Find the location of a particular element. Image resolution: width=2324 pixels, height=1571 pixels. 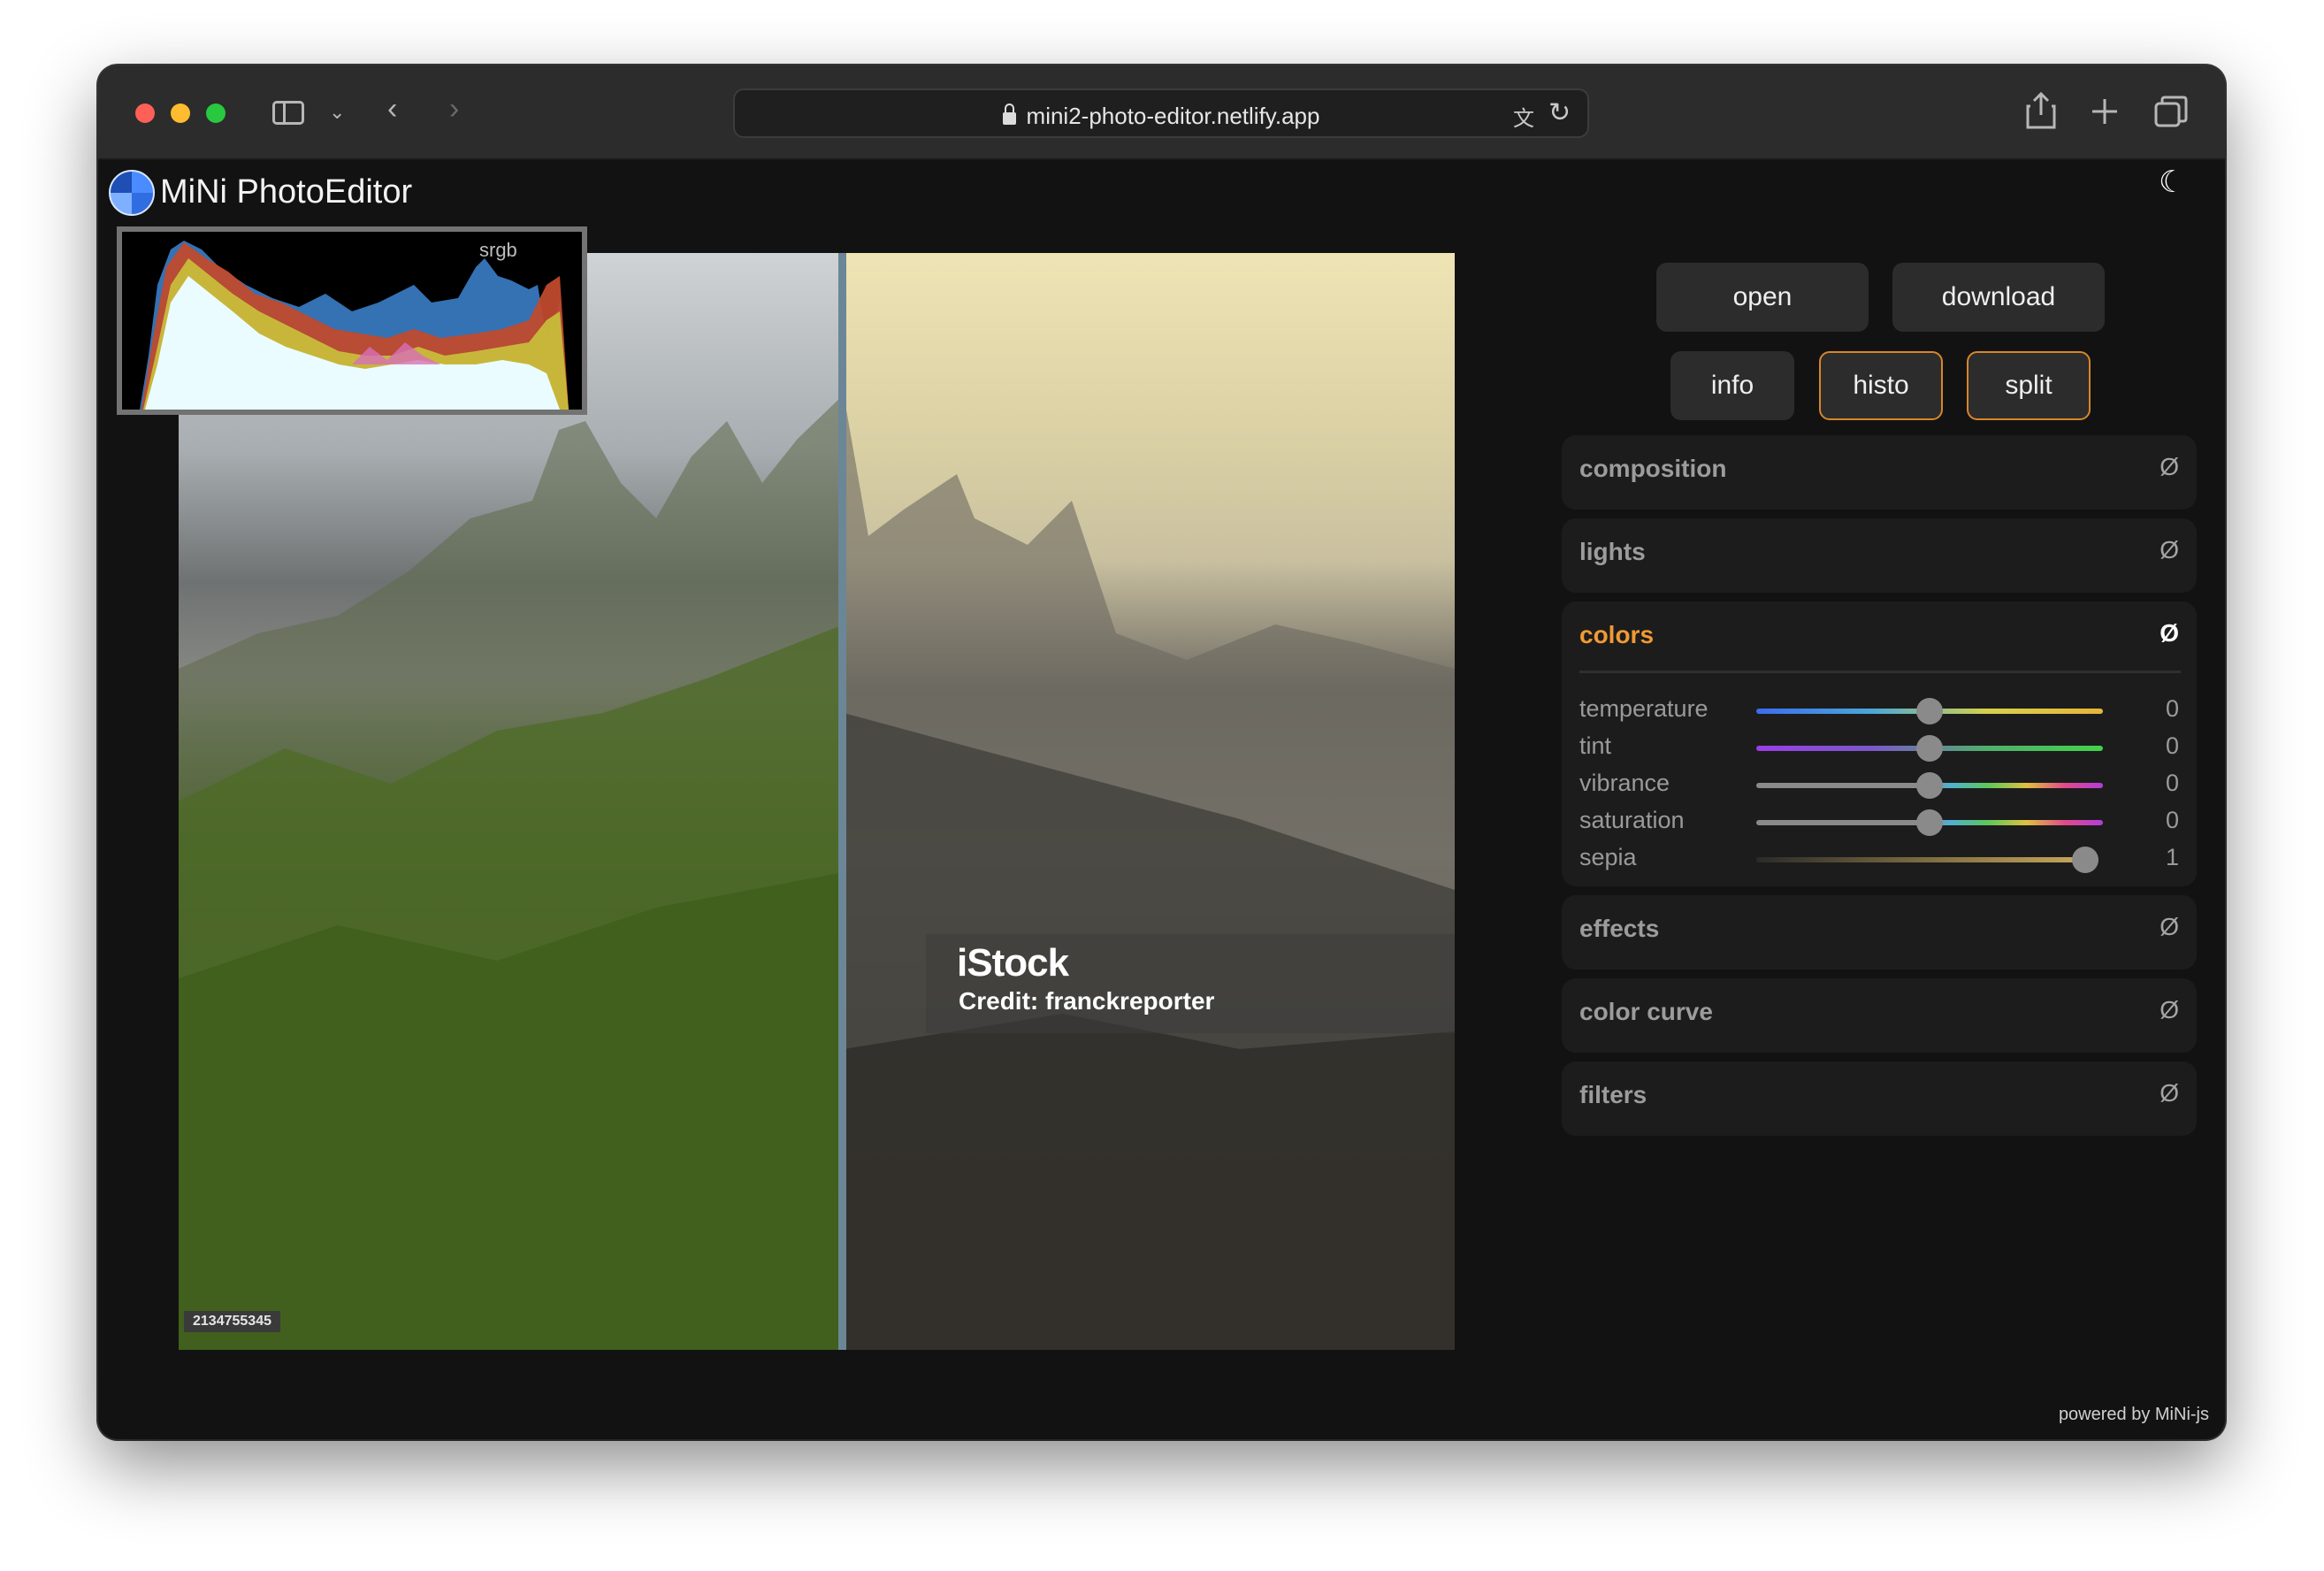

browser-titlebar: ⌄ ‹ › mini2-photo-editor.netlify.app 文 ↻ is located at coordinates (1161, 112).